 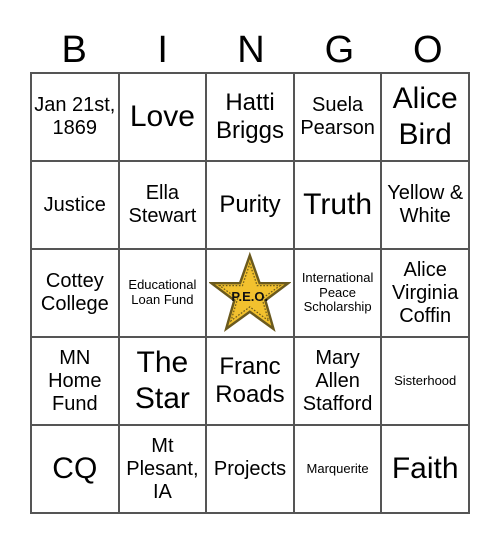 I want to click on bingo-cell: Truth, so click(x=337, y=205).